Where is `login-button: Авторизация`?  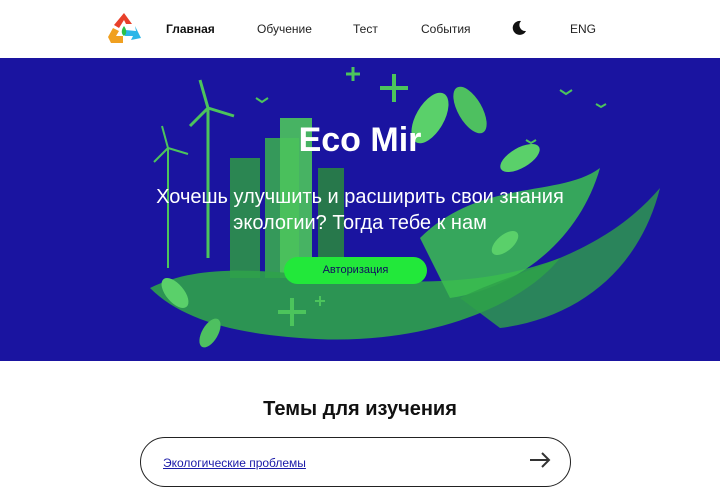
login-button: Авторизация is located at coordinates (355, 270).